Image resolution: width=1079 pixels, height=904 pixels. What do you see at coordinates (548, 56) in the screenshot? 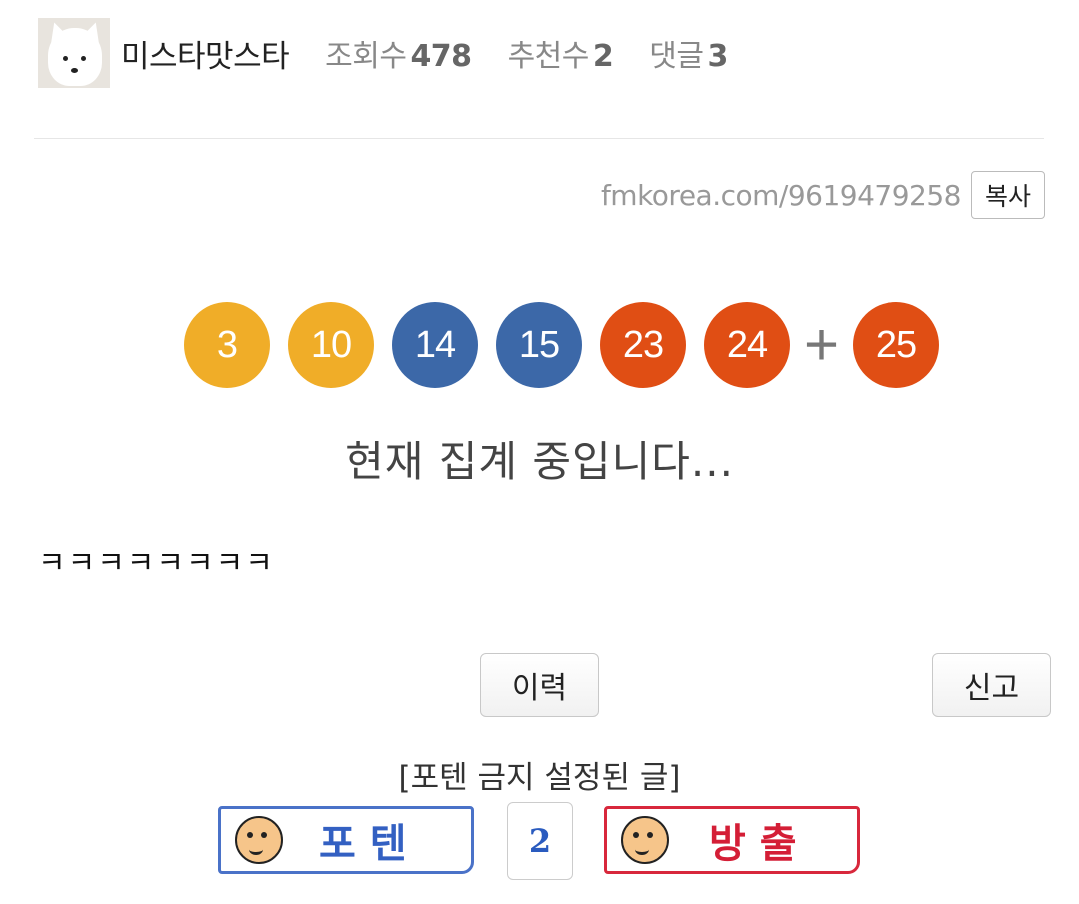
I see `recommend-count-label: 추천수` at bounding box center [548, 56].